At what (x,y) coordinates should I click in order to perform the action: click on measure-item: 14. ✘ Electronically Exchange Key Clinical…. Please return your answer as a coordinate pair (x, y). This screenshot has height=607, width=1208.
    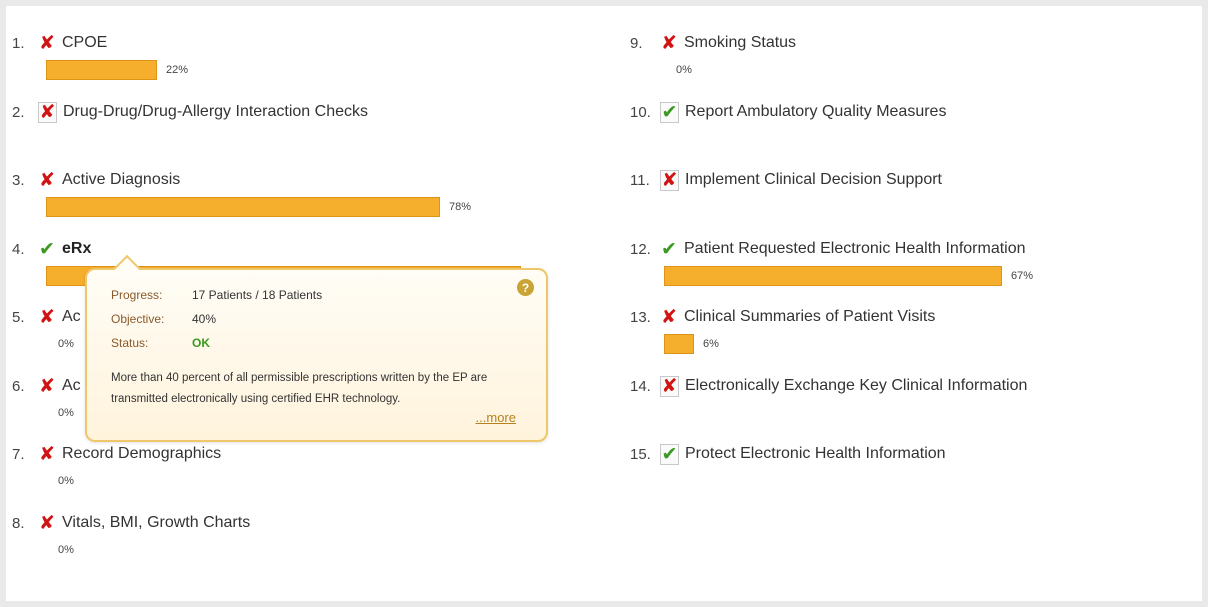
    Looking at the image, I should click on (910, 408).